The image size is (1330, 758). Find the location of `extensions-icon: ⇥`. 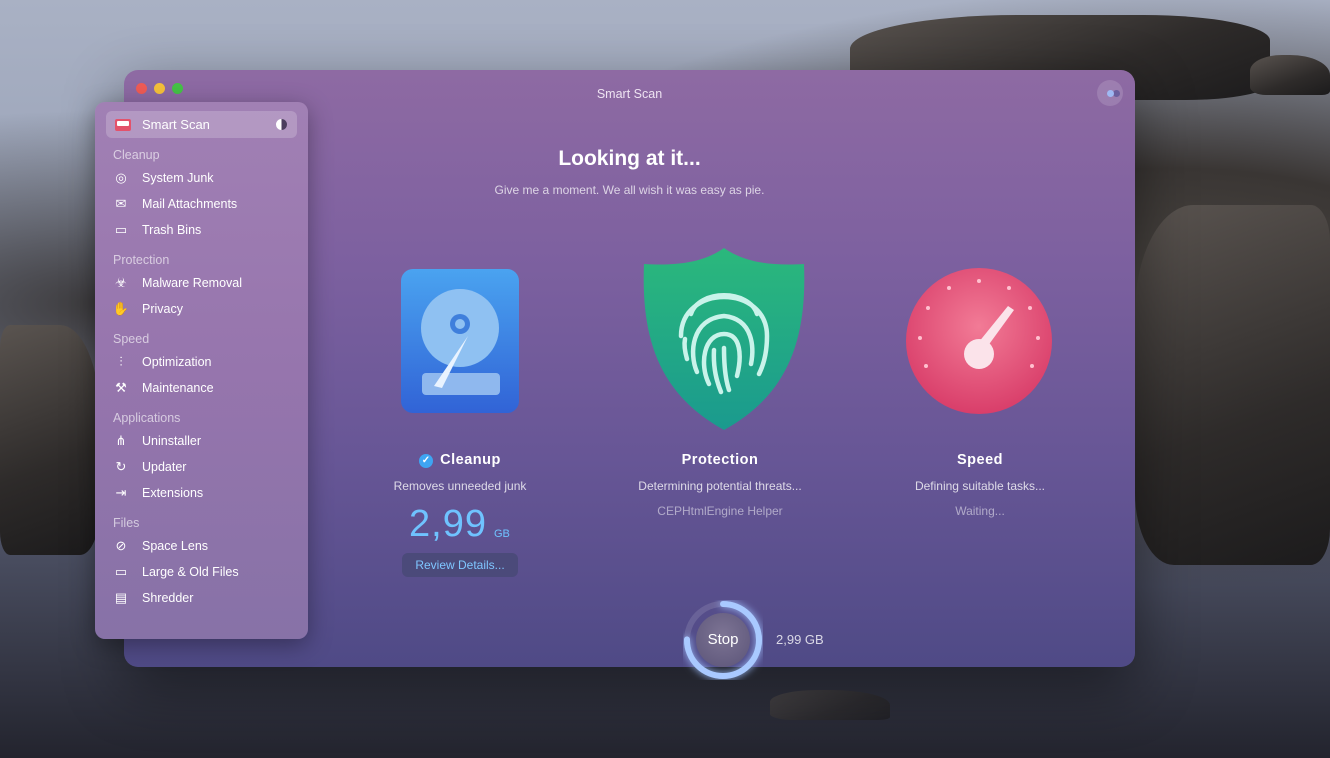

extensions-icon: ⇥ is located at coordinates (121, 492).